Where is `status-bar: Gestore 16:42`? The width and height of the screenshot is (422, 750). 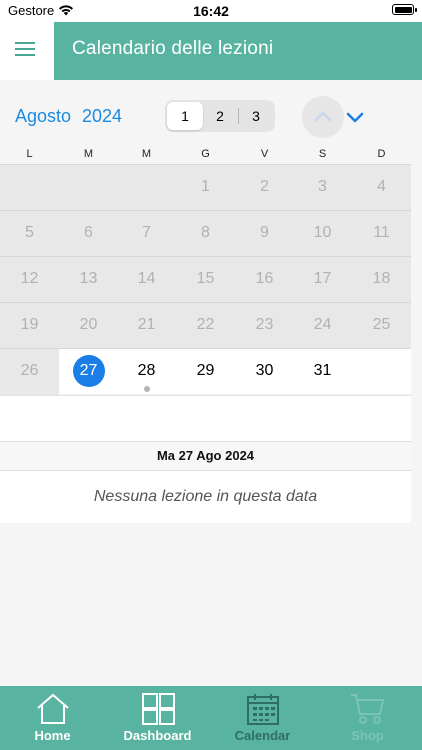 status-bar: Gestore 16:42 is located at coordinates (211, 11).